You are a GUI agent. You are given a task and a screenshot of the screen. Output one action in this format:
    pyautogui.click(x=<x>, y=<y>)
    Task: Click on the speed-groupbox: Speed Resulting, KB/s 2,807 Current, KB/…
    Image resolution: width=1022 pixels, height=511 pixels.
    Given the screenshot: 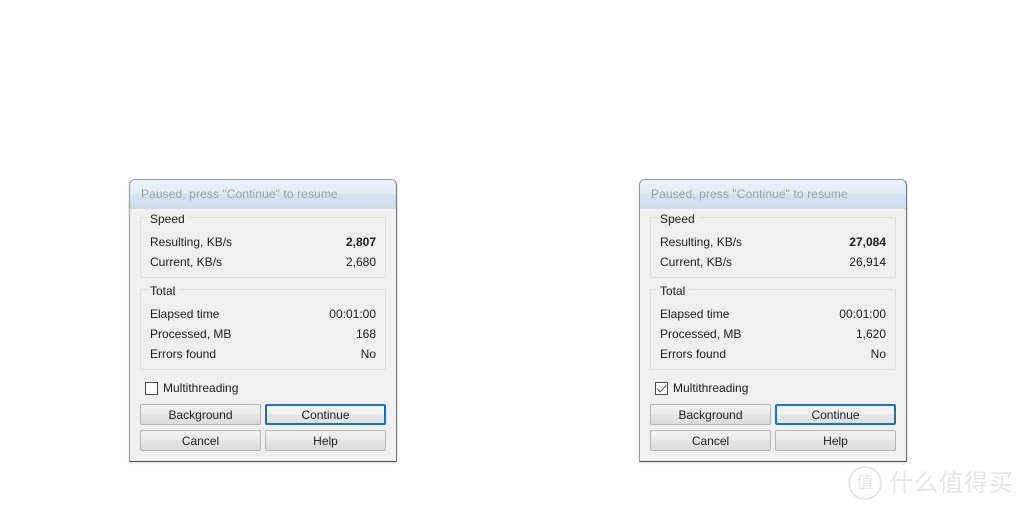 What is the action you would take?
    pyautogui.click(x=263, y=245)
    